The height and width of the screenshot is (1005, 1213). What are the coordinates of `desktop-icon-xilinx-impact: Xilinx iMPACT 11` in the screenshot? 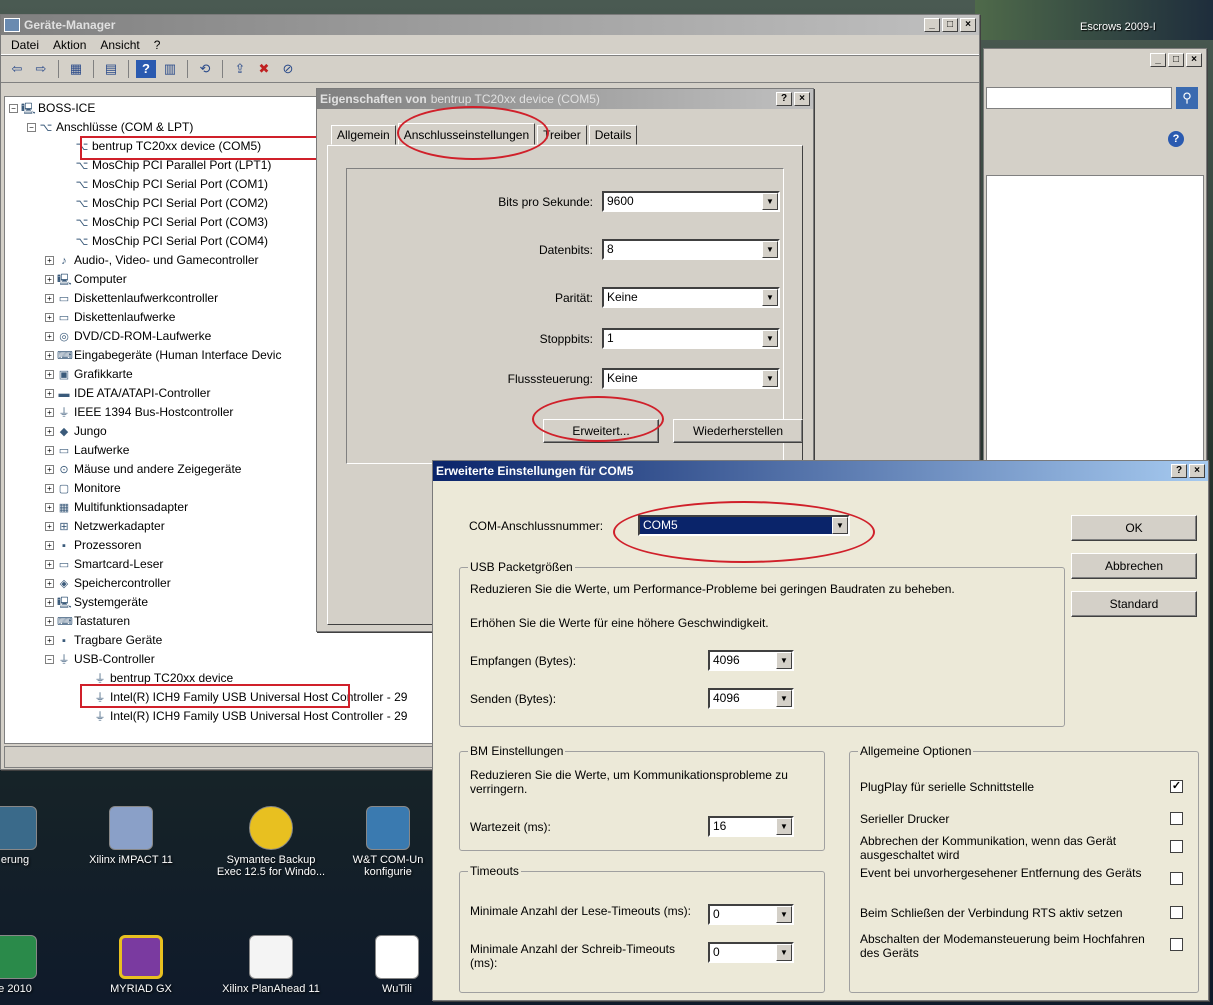 It's located at (131, 836).